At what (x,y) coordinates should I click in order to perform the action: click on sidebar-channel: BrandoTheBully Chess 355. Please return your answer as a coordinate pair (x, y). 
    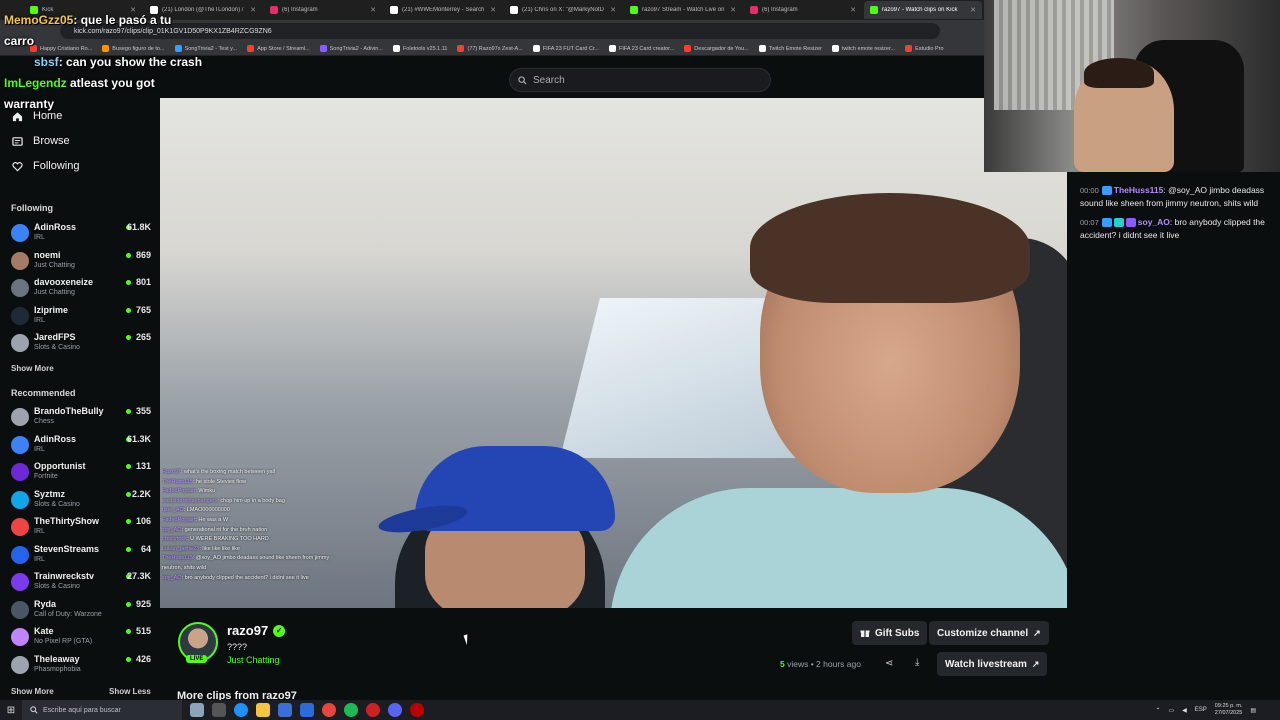
    Looking at the image, I should click on (81, 418).